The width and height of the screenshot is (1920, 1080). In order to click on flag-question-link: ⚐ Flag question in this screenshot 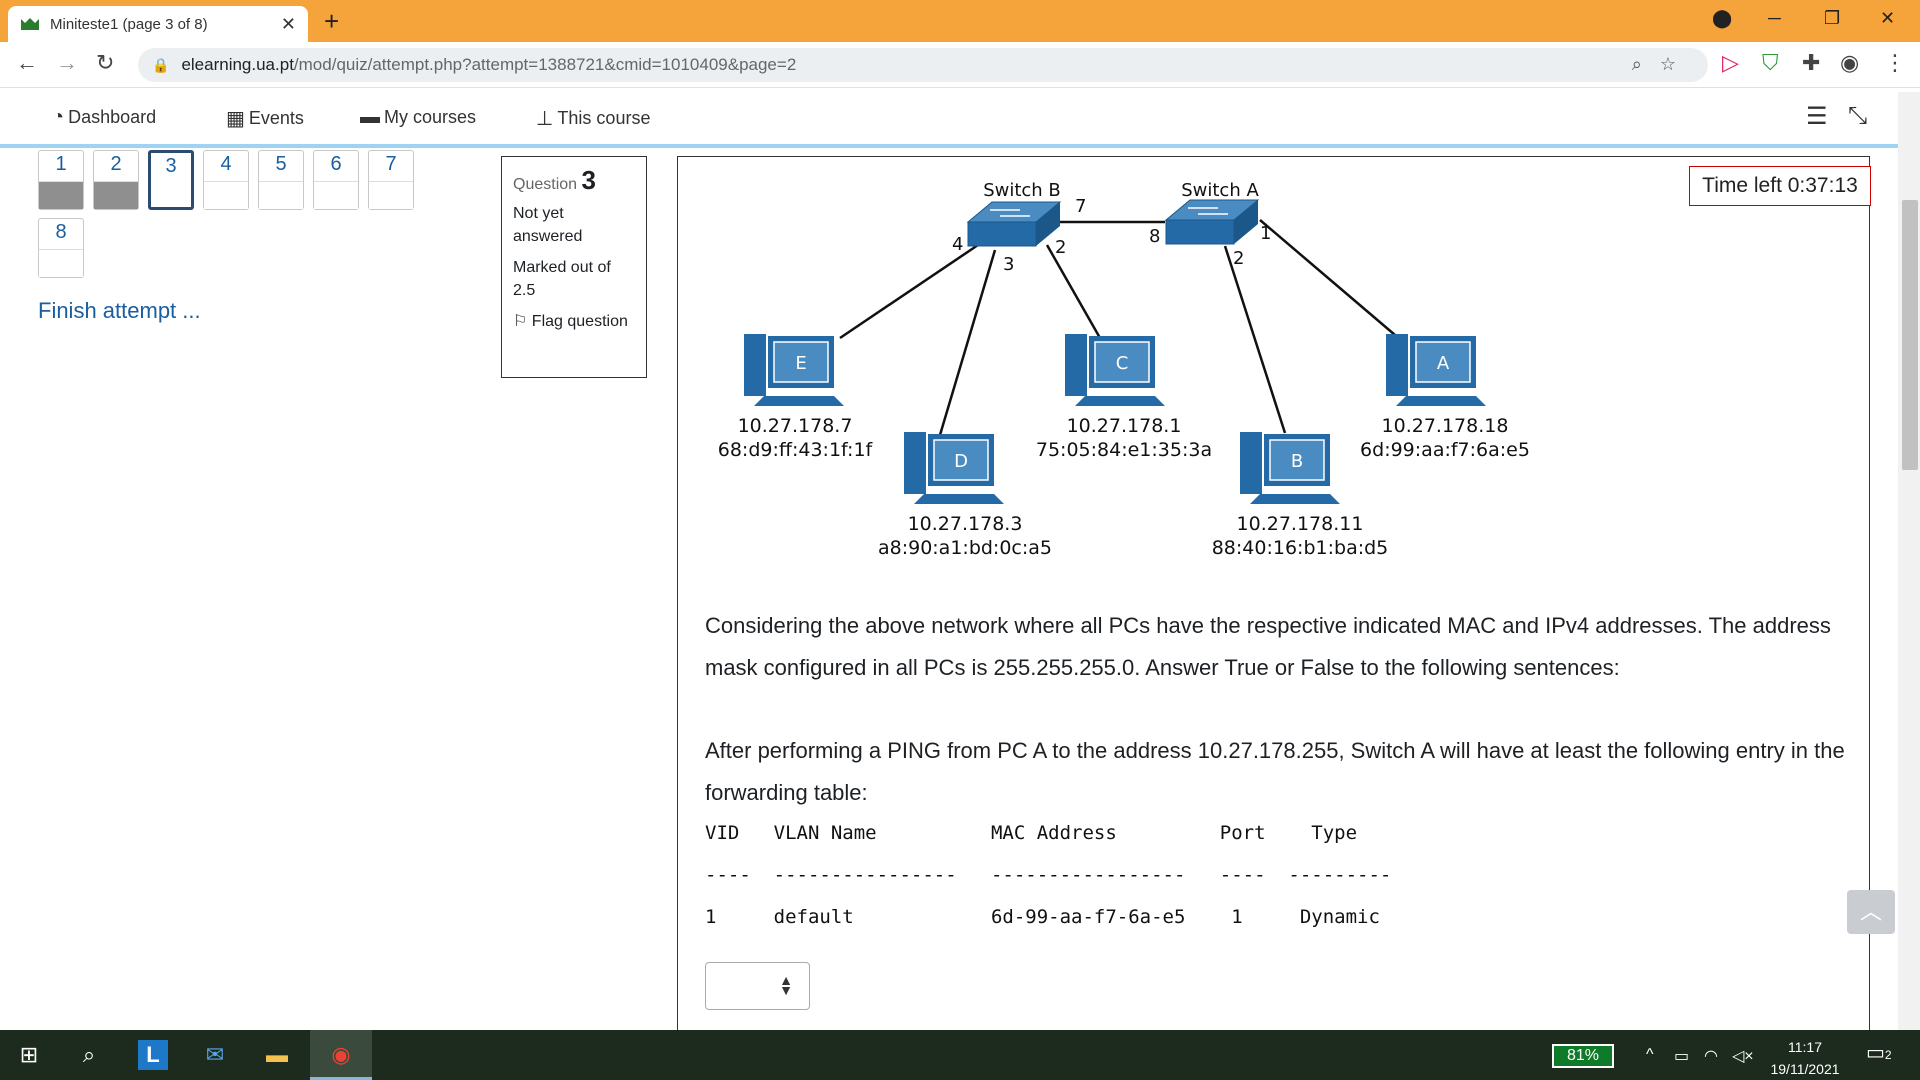, I will do `click(574, 321)`.